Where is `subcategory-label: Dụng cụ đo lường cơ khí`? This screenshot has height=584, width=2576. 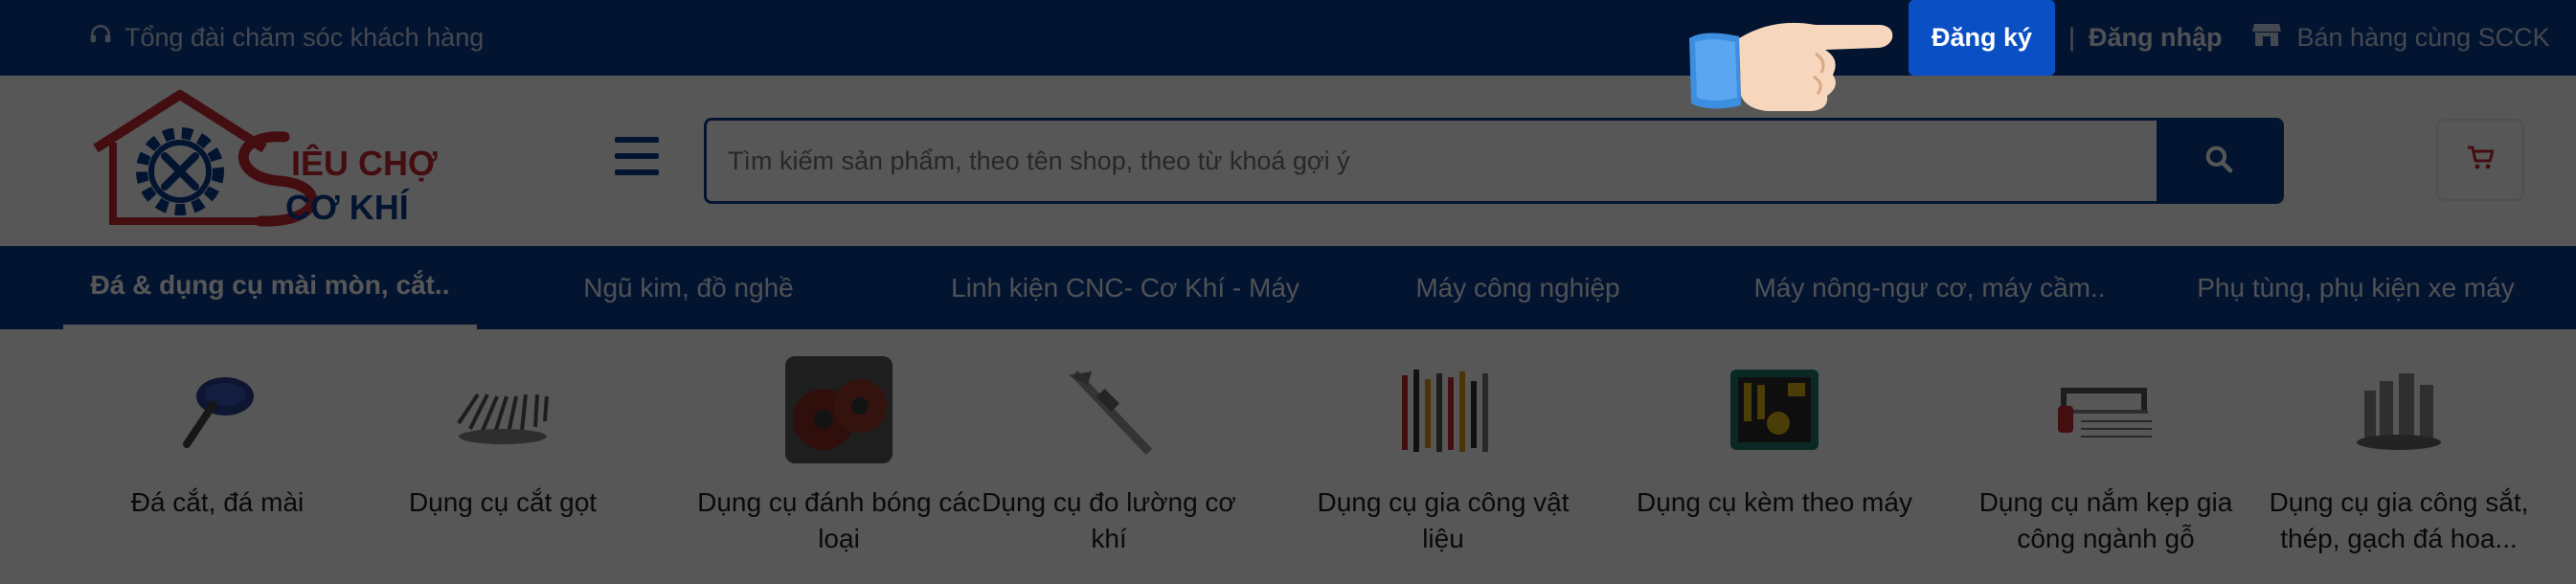
subcategory-label: Dụng cụ đo lường cơ khí is located at coordinates (1109, 520).